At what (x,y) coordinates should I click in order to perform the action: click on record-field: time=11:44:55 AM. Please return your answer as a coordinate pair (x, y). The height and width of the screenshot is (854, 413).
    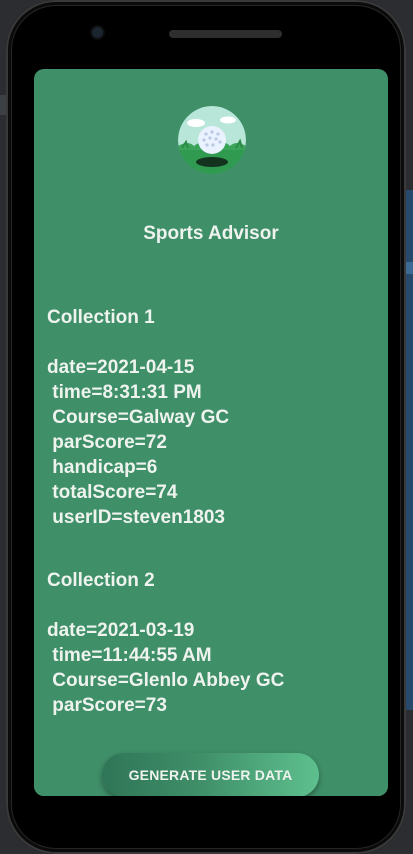
    Looking at the image, I should click on (129, 655).